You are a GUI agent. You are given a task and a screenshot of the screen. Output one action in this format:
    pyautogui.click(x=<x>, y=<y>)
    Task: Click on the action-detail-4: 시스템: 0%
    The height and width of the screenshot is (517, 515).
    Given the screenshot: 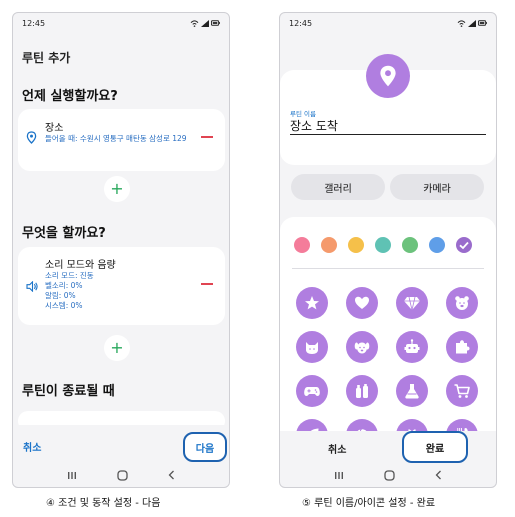 What is the action you would take?
    pyautogui.click(x=64, y=305)
    